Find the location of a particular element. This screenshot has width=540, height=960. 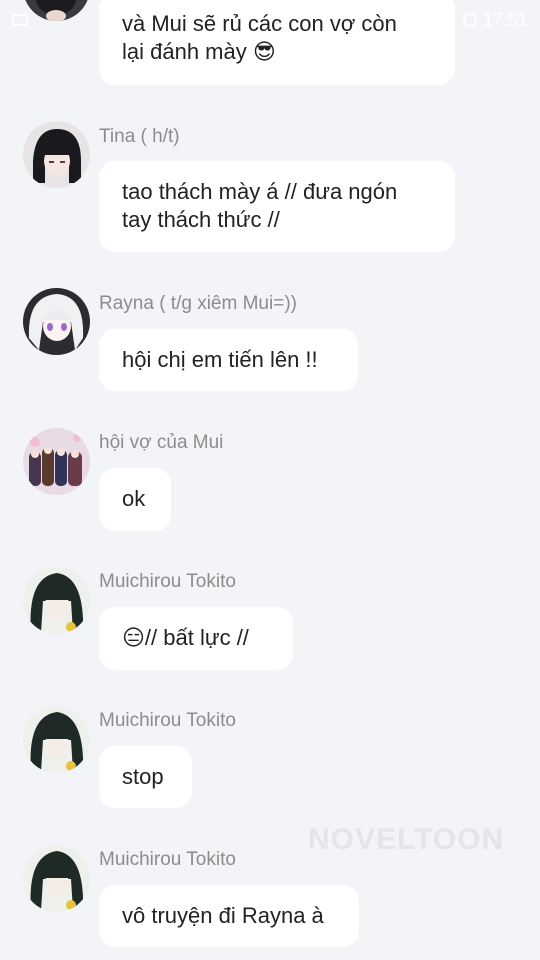

message-bubble: 😑// bất lực // is located at coordinates (196, 638).